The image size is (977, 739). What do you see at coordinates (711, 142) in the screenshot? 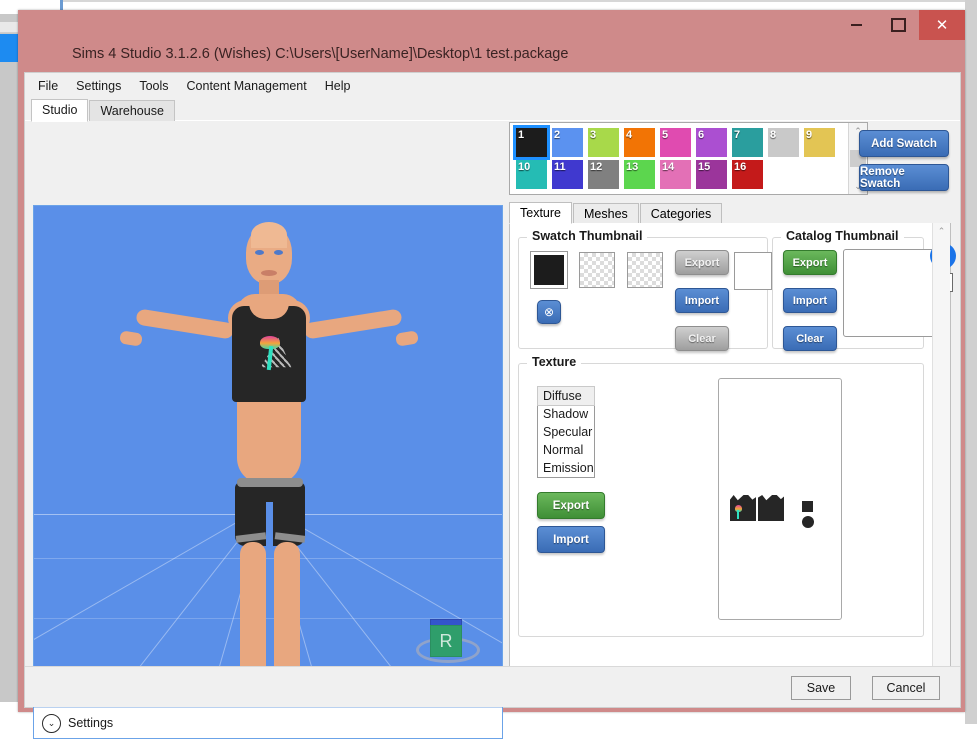
I see `swatch-6: 6` at bounding box center [711, 142].